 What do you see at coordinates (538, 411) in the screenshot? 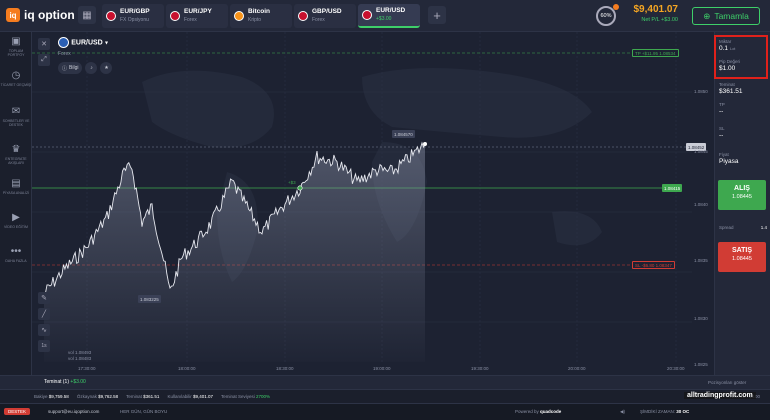
I see `powered-by: Powered by quadcode` at bounding box center [538, 411].